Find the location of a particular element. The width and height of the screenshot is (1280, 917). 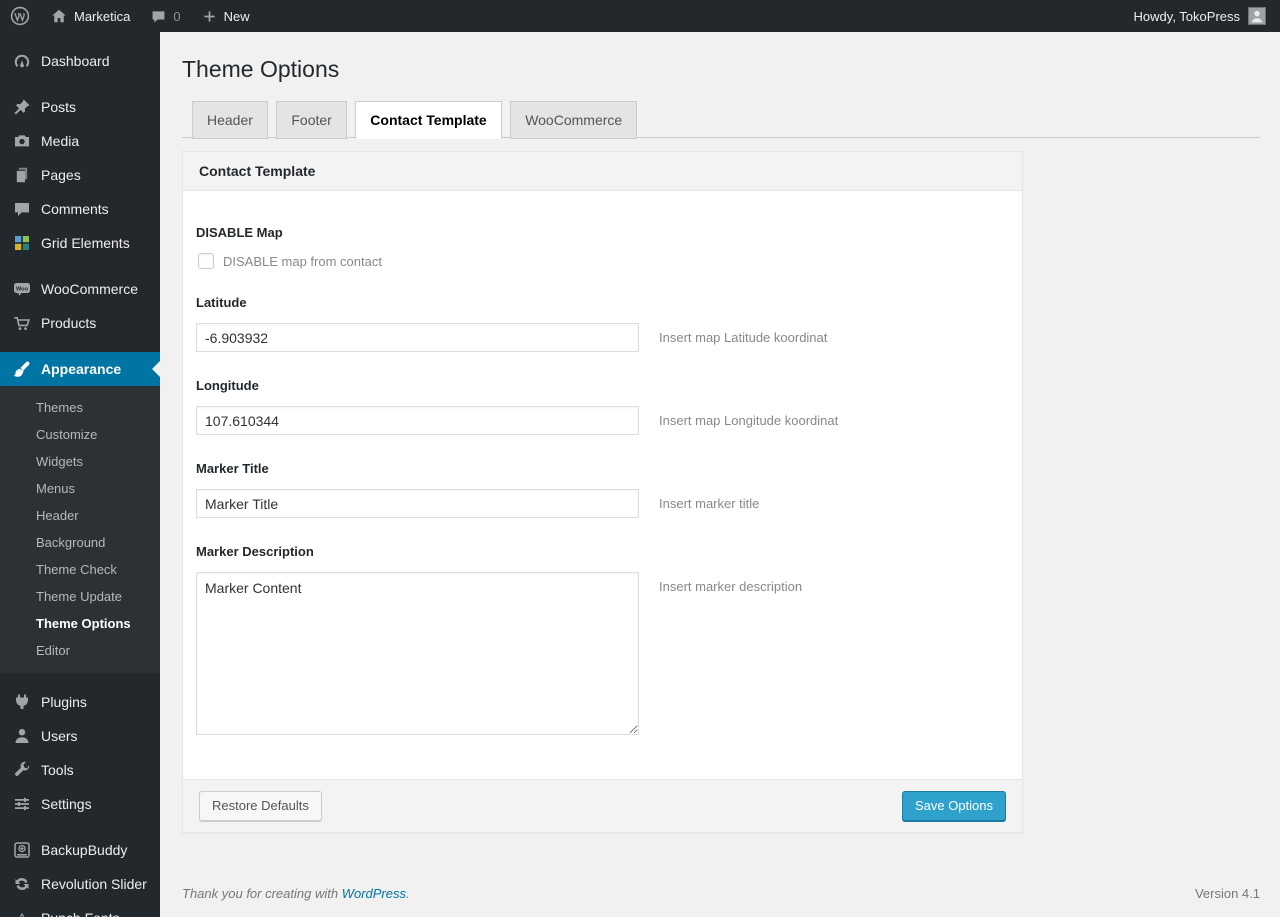

submenu-item-theme-update: Theme Update is located at coordinates (80, 596).